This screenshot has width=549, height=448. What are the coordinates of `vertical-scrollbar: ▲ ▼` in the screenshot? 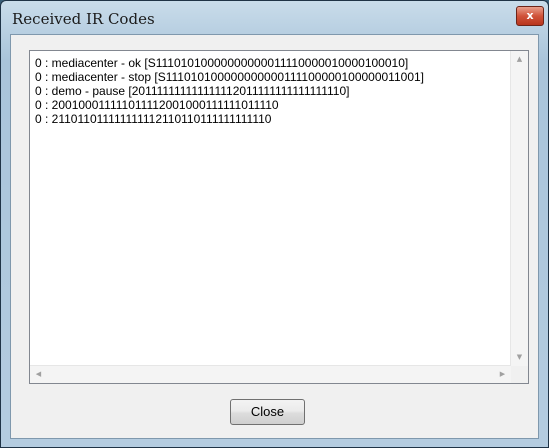 It's located at (519, 208).